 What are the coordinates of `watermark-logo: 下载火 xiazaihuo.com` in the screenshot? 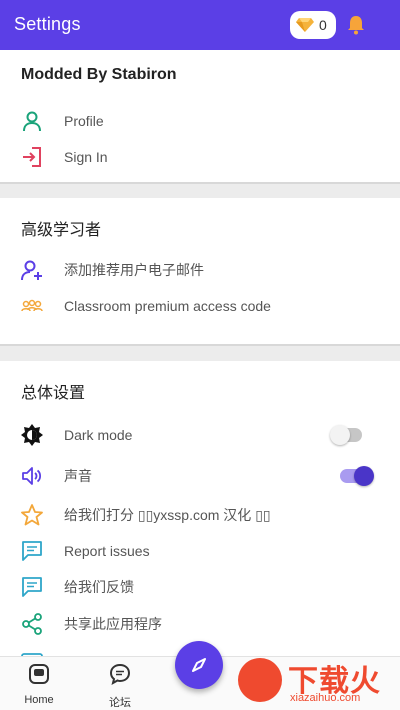 It's located at (318, 680).